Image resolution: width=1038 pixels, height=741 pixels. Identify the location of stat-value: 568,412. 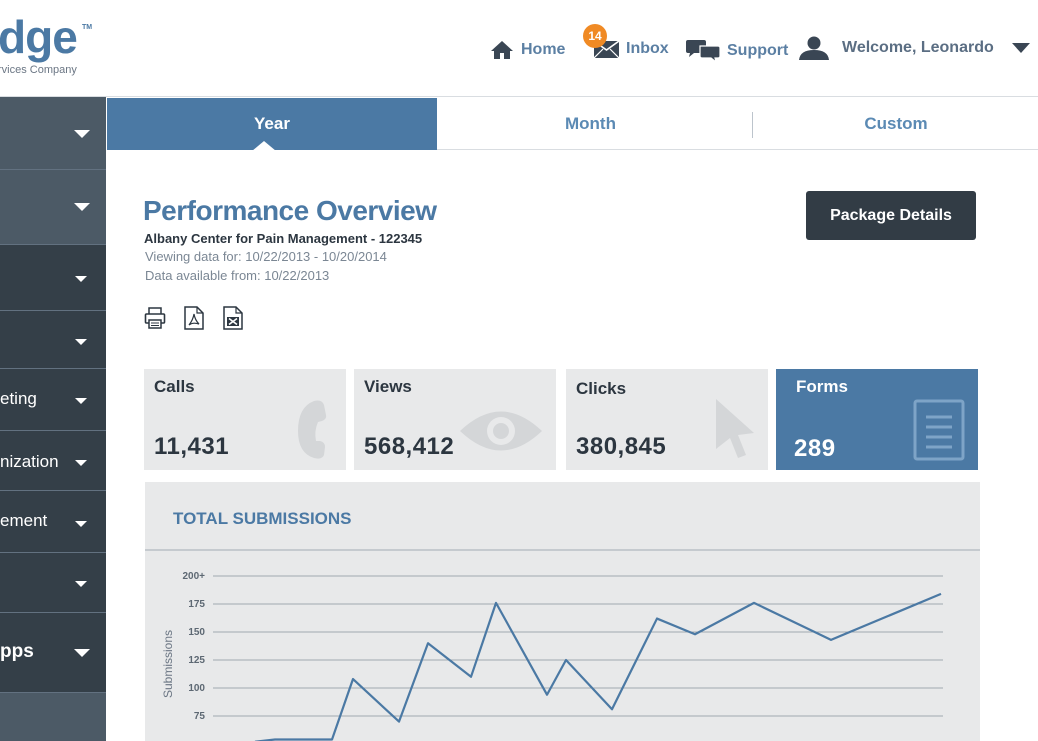
(409, 446).